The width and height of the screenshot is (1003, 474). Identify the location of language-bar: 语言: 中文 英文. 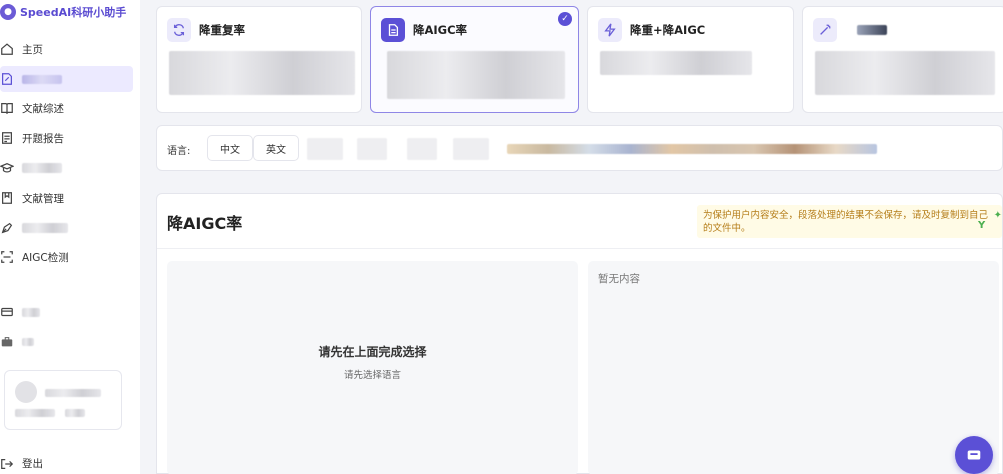
(579, 148).